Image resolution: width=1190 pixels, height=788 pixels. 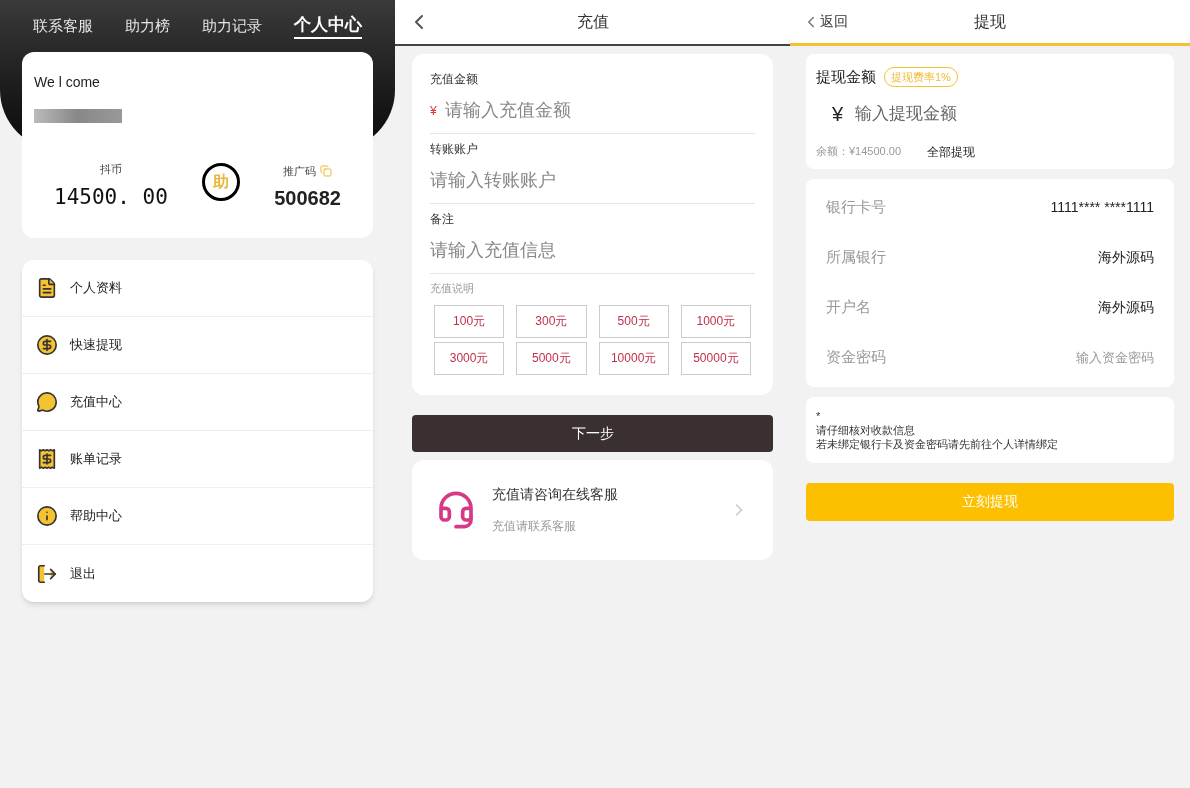 I want to click on note-label: 充值说明, so click(x=452, y=288).